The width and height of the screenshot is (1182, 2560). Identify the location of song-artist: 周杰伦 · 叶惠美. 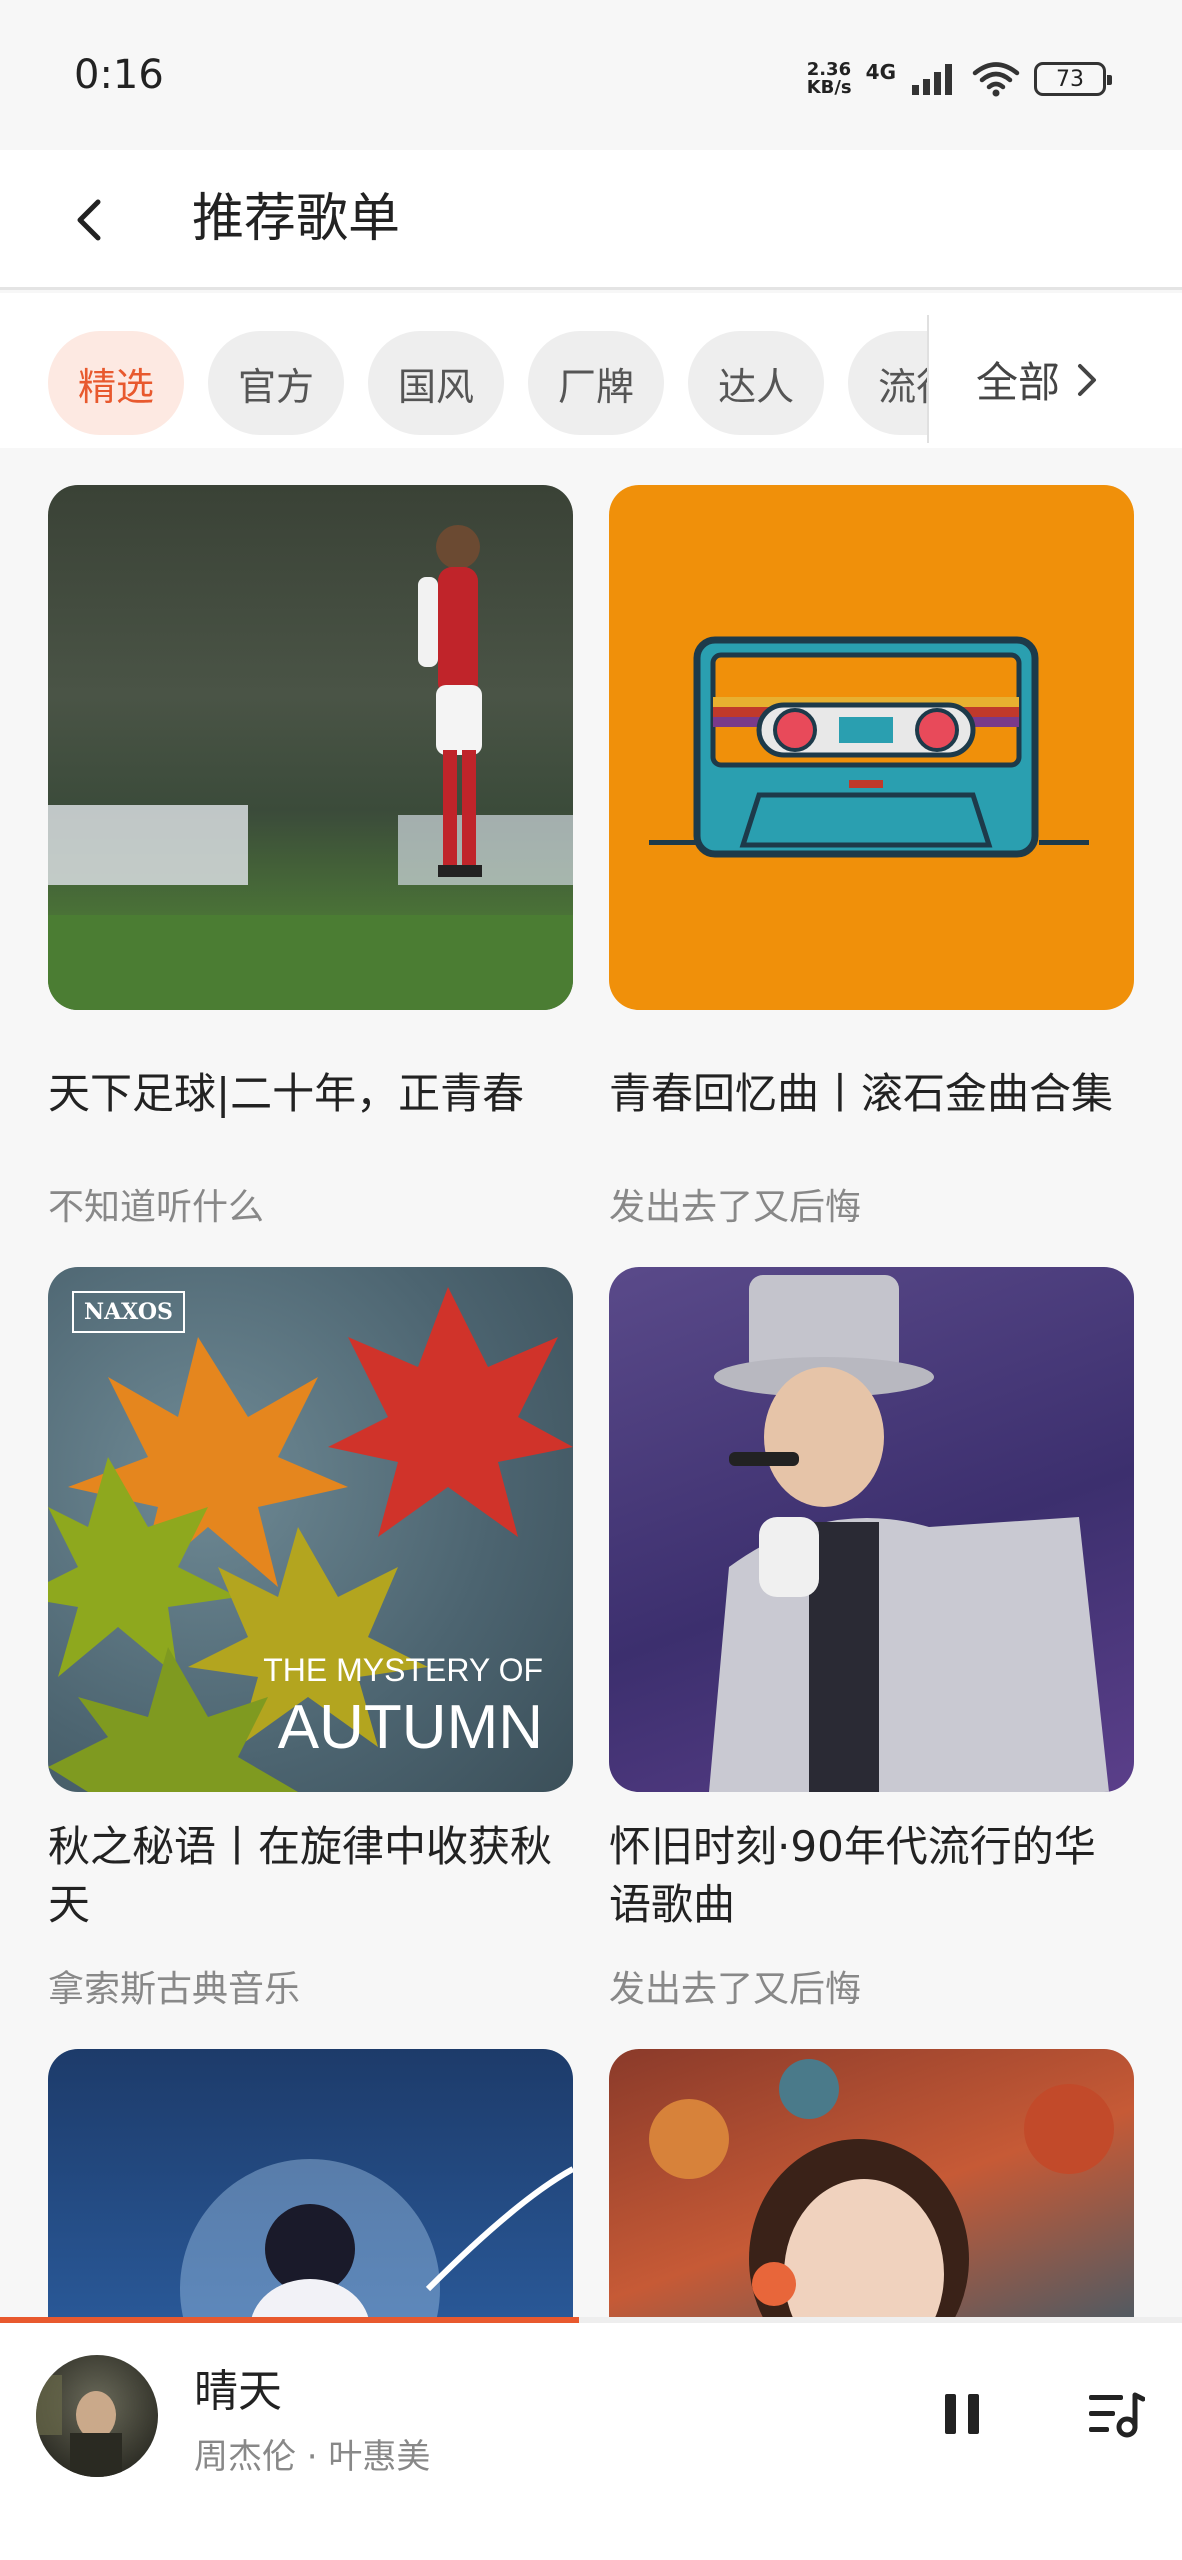
(312, 2453).